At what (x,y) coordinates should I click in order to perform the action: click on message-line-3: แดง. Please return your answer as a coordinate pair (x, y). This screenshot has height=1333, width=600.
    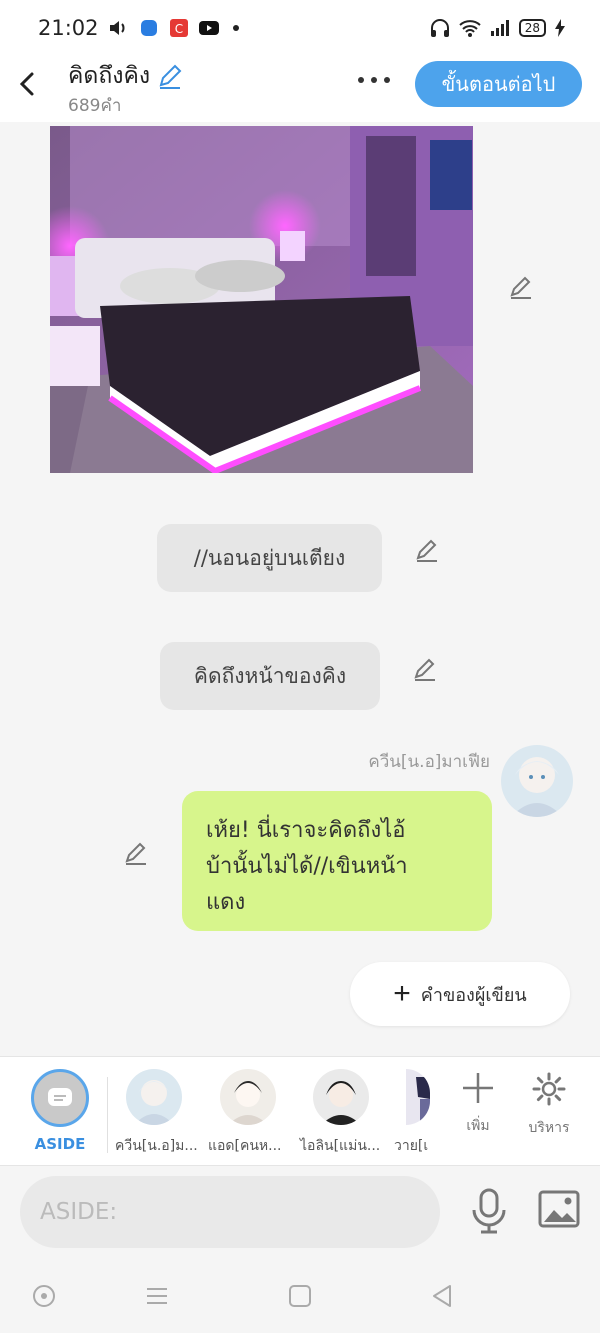
    Looking at the image, I should click on (226, 902).